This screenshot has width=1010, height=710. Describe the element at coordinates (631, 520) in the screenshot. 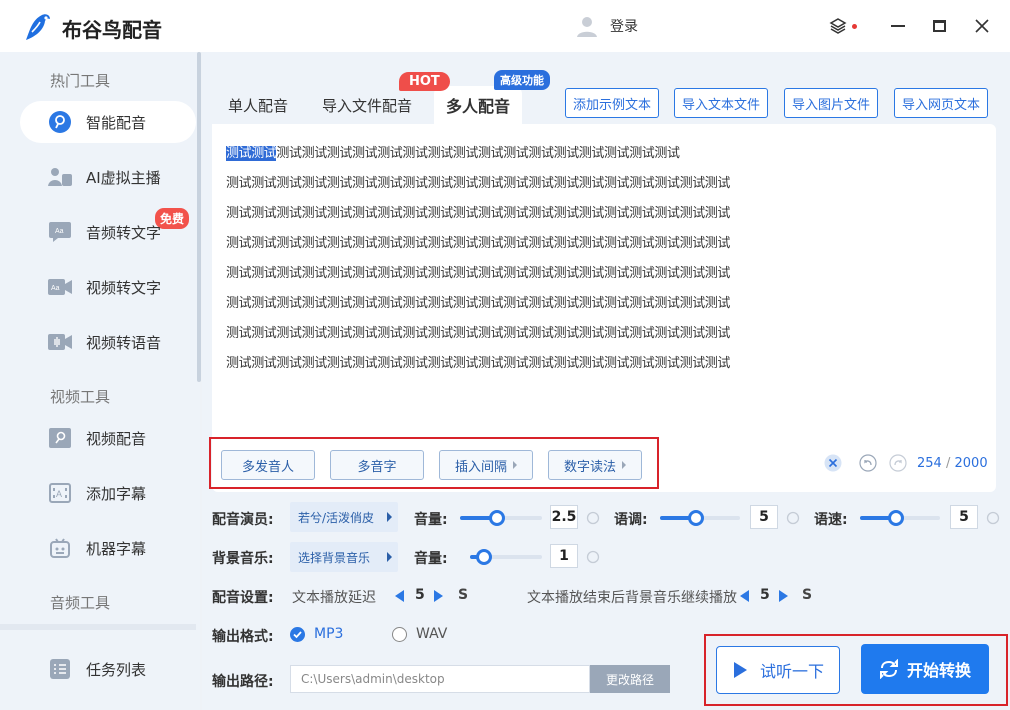

I see `pitch-label: 语调:` at that location.